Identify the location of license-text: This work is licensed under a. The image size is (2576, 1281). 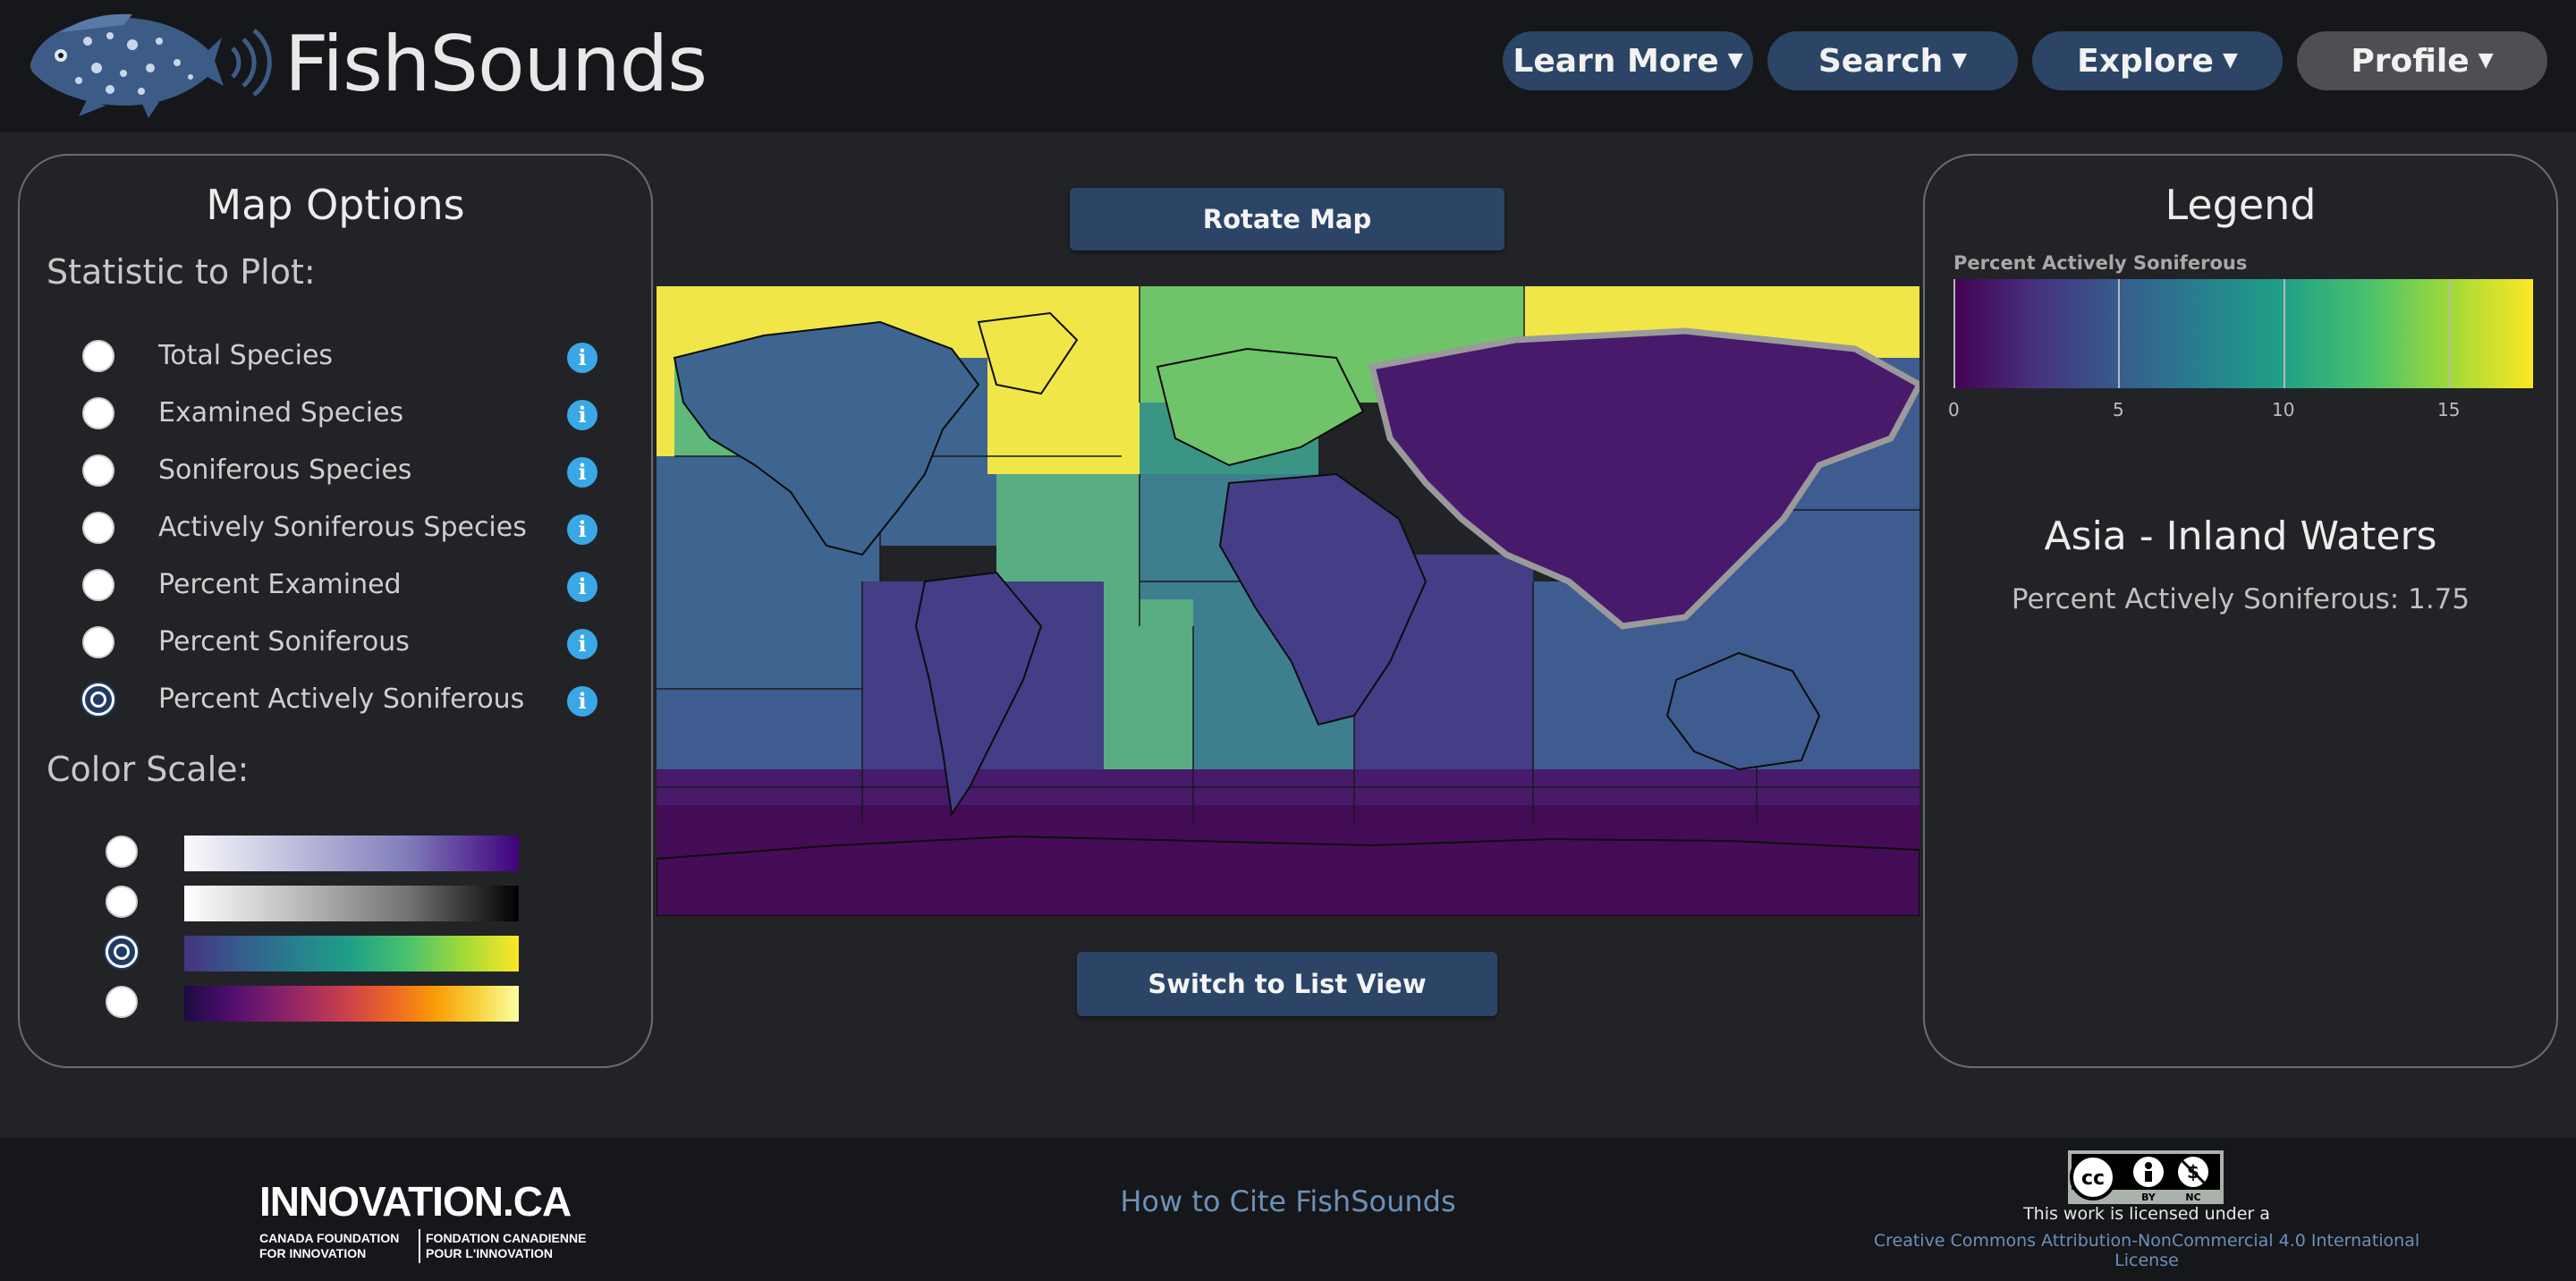
(2146, 1214).